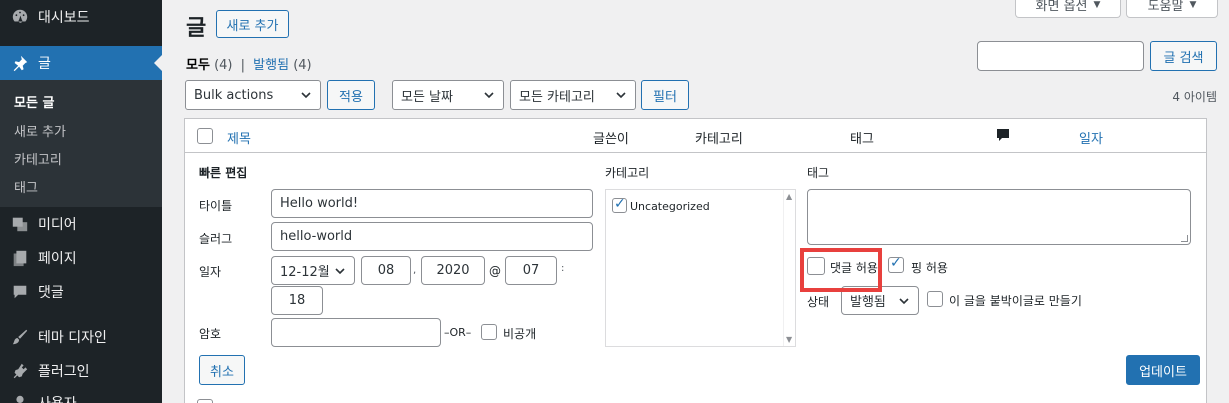  What do you see at coordinates (81, 63) in the screenshot?
I see `sidebar-item-posts: 글` at bounding box center [81, 63].